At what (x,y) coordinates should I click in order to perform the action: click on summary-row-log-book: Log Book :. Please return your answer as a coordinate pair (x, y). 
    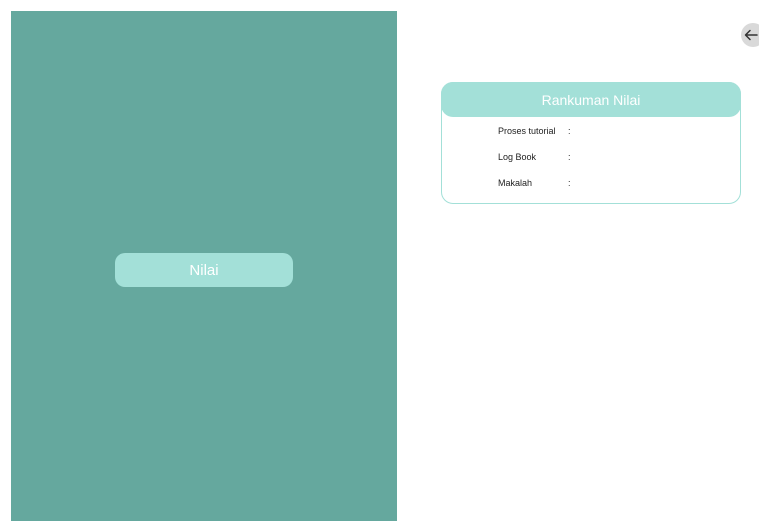
    Looking at the image, I should click on (537, 165).